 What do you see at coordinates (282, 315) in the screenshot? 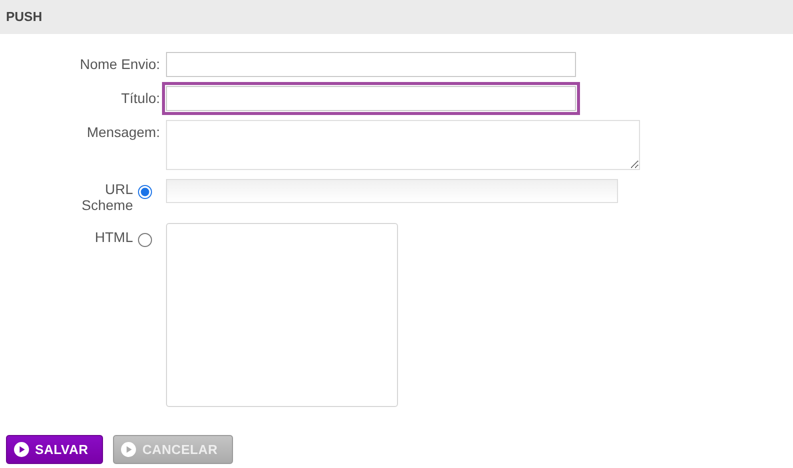
I see `html-field` at bounding box center [282, 315].